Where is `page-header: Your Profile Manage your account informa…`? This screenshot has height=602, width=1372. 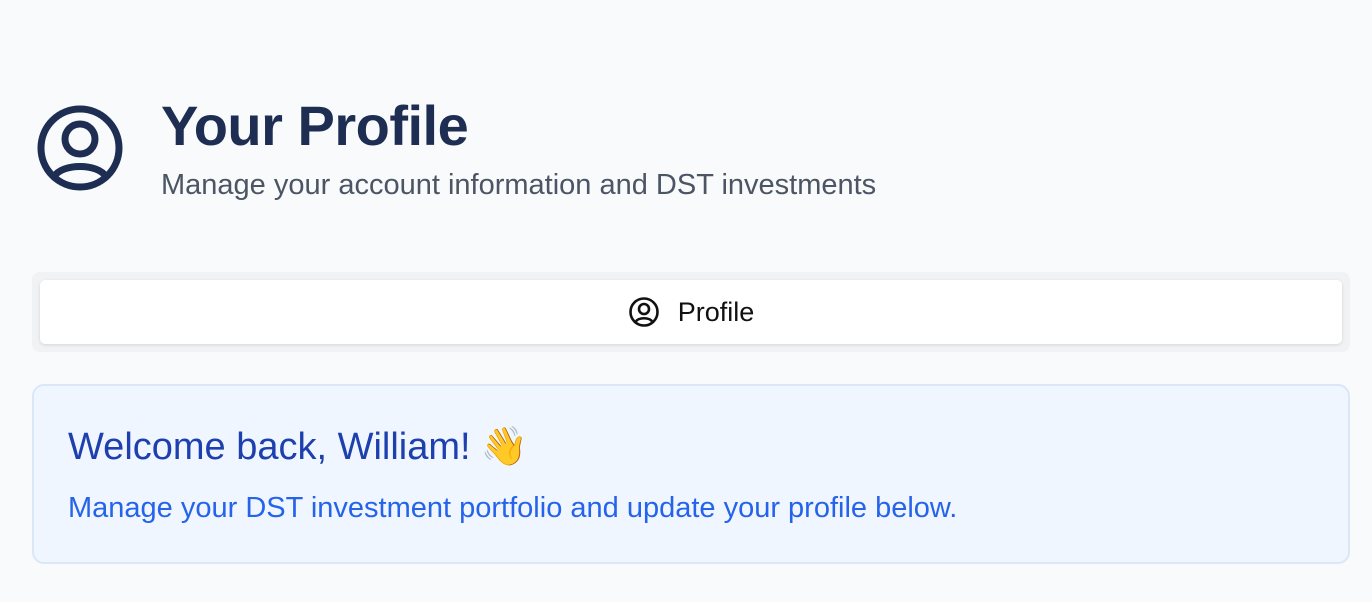 page-header: Your Profile Manage your account informa… is located at coordinates (455, 149).